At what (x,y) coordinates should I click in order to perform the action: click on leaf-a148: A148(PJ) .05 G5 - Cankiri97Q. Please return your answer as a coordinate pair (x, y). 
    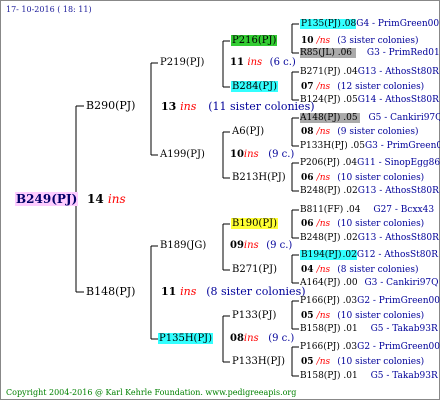
    Looking at the image, I should click on (370, 118).